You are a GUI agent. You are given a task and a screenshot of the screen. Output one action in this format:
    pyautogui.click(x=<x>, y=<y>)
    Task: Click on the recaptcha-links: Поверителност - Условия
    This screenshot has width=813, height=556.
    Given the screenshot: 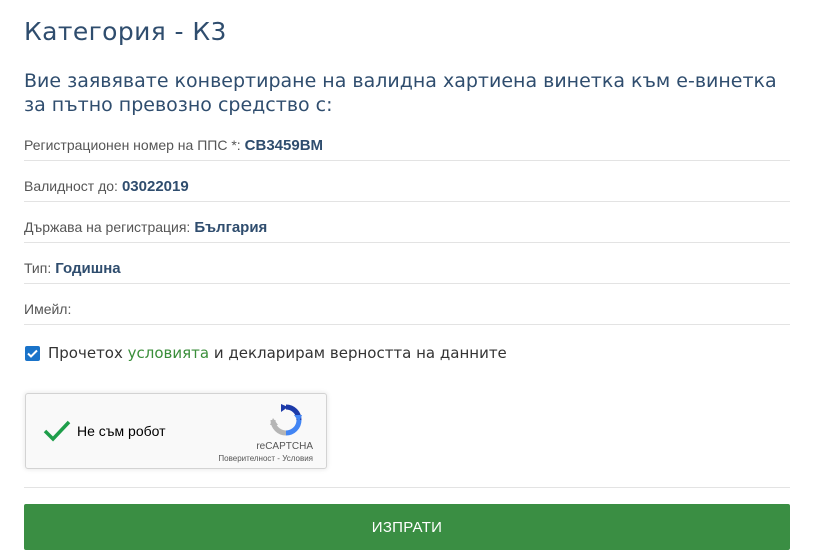 What is the action you would take?
    pyautogui.click(x=265, y=458)
    